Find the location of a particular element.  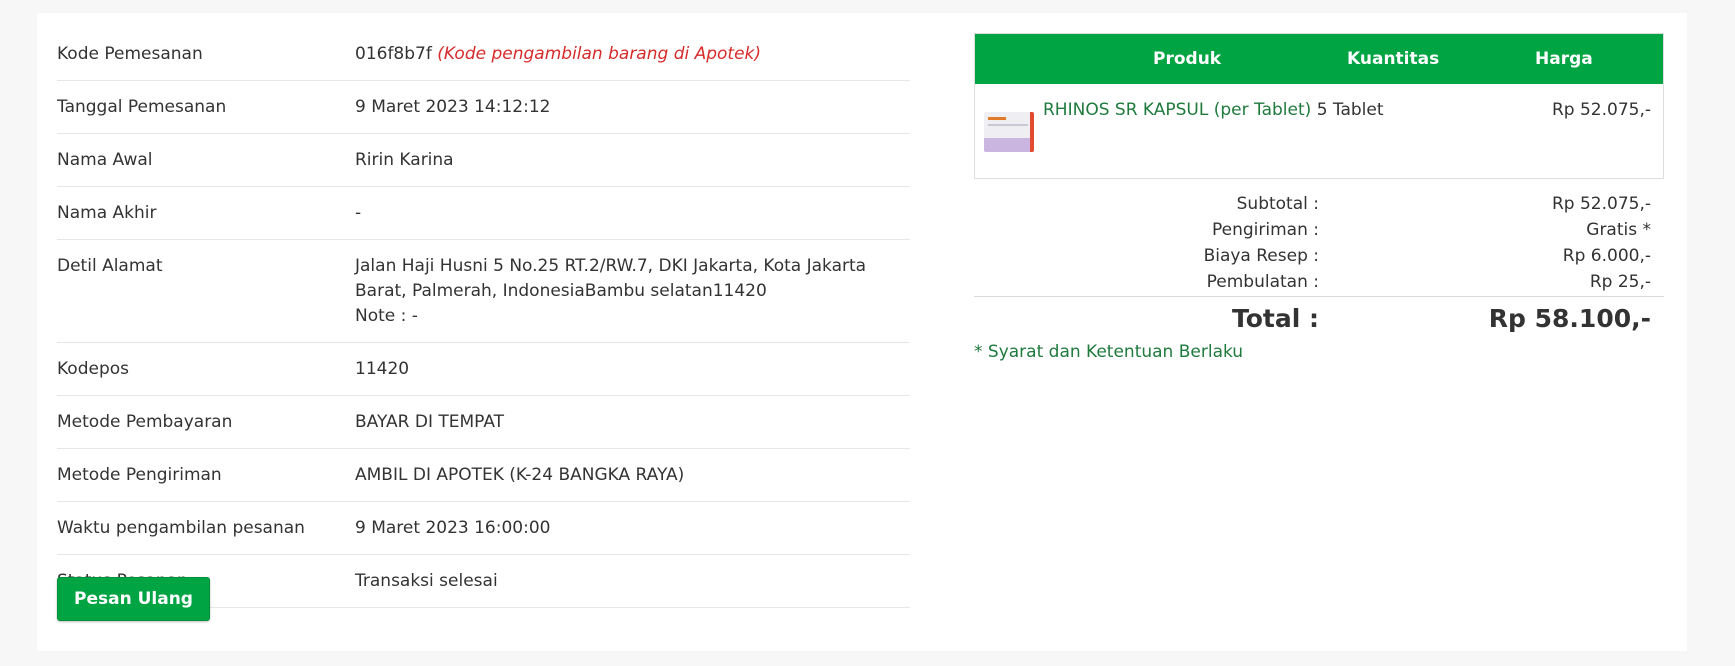

subtotal-label: Subtotal : is located at coordinates (1277, 204).